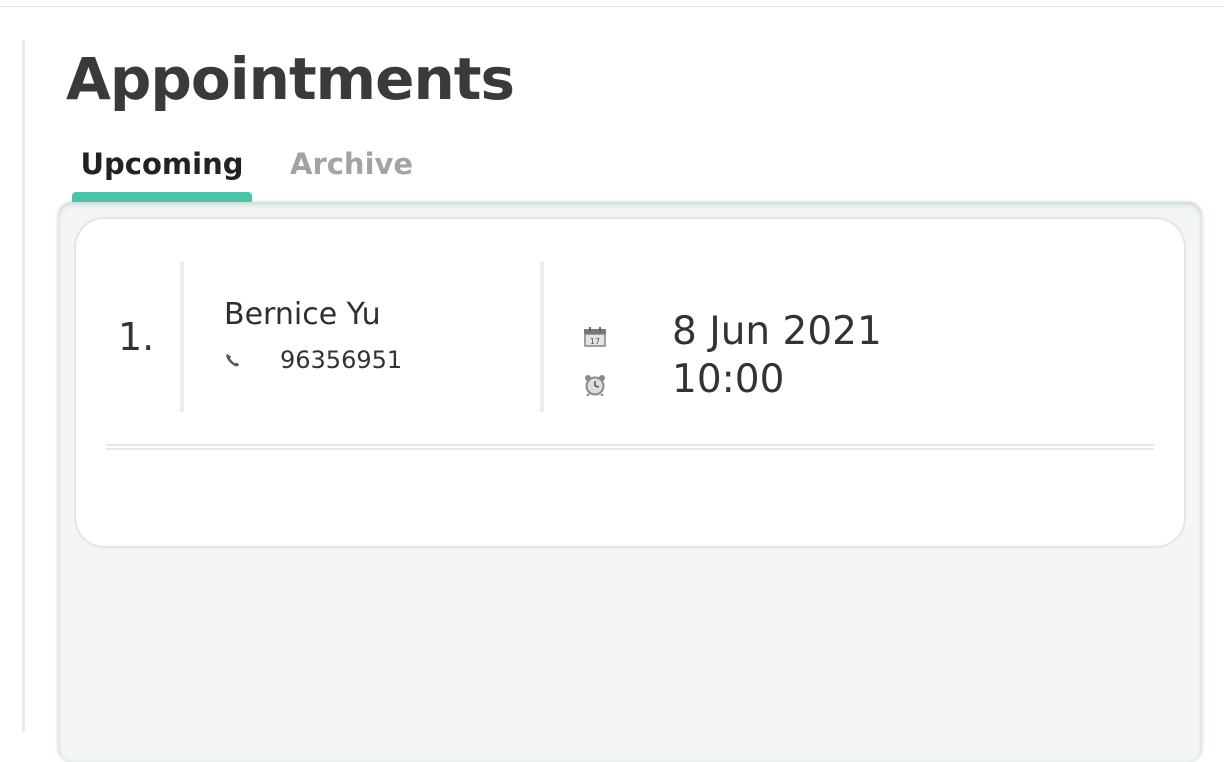  I want to click on svg-text: 17, so click(595, 341).